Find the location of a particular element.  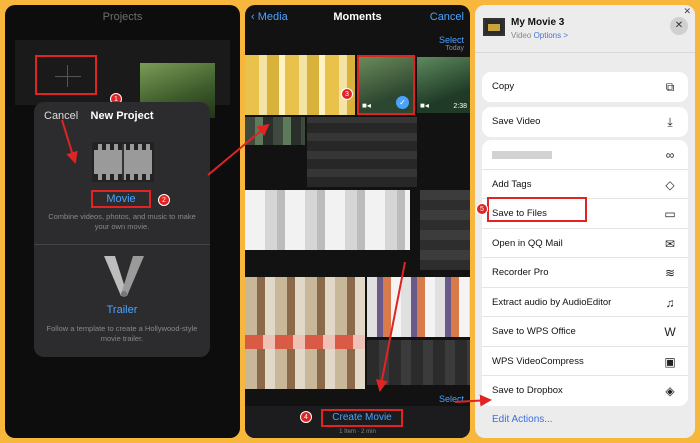

action-label: Save Video is located at coordinates (516, 121).